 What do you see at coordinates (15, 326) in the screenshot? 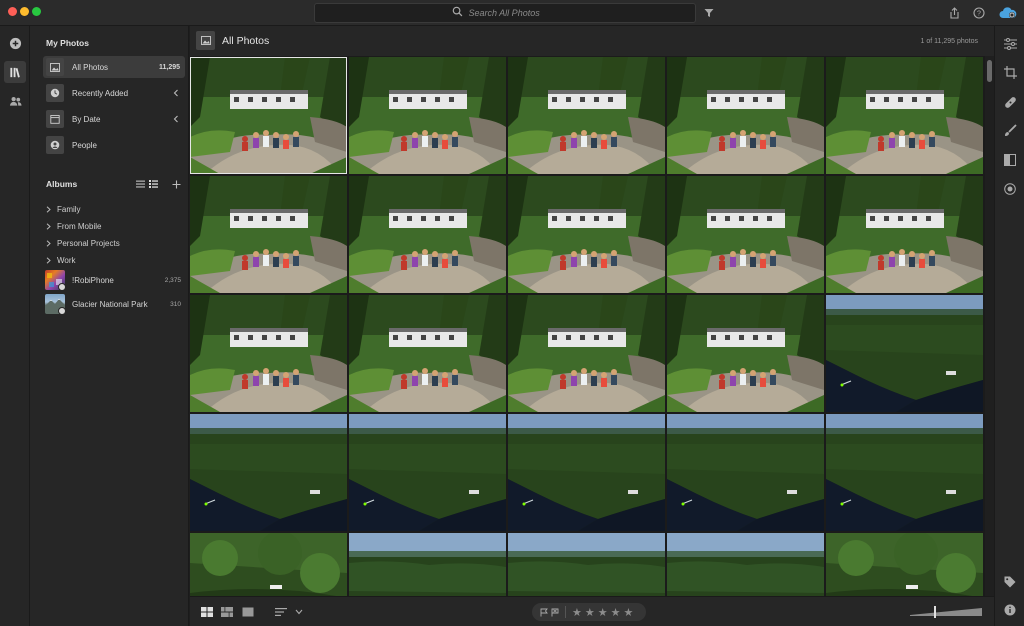
I see `left-icon-rail` at bounding box center [15, 326].